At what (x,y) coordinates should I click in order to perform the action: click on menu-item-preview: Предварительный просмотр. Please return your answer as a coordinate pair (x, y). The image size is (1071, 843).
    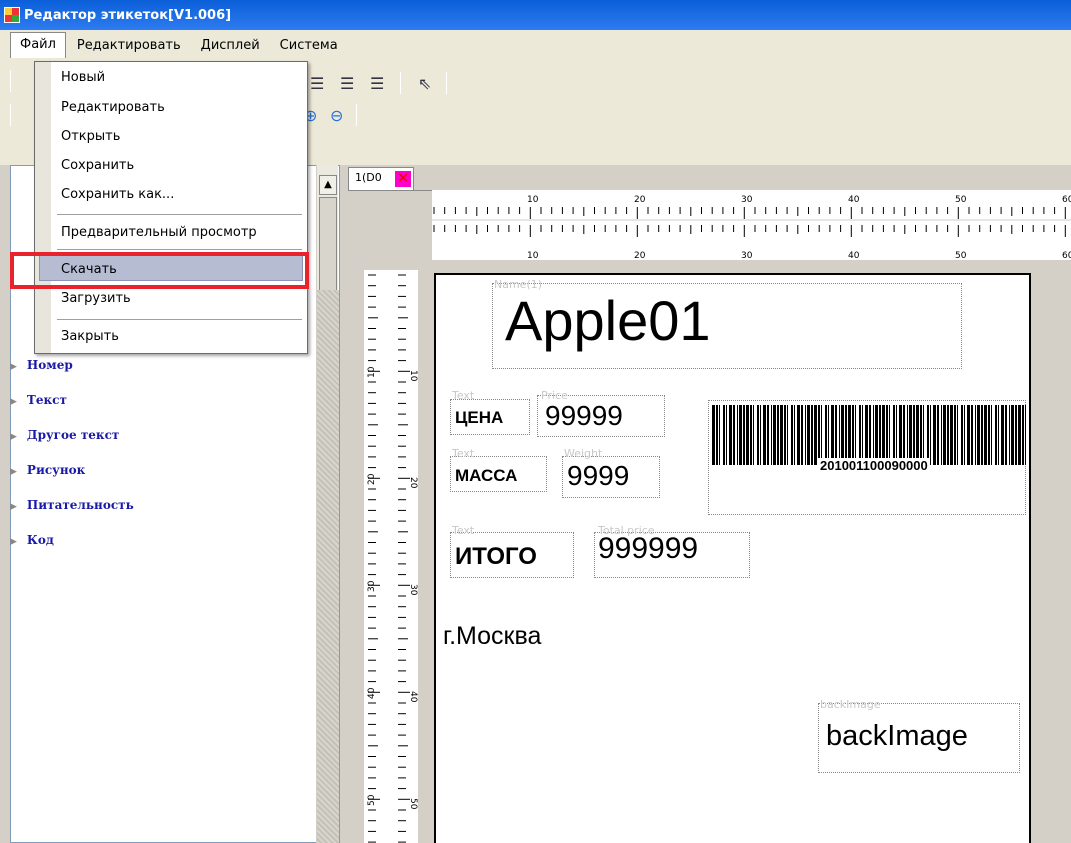
    Looking at the image, I should click on (159, 232).